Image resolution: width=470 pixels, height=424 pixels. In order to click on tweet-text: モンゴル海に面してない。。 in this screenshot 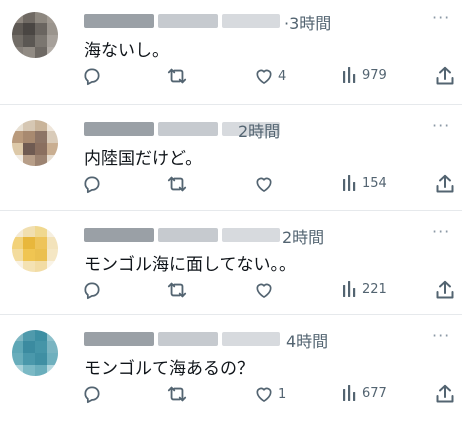, I will do `click(190, 265)`.